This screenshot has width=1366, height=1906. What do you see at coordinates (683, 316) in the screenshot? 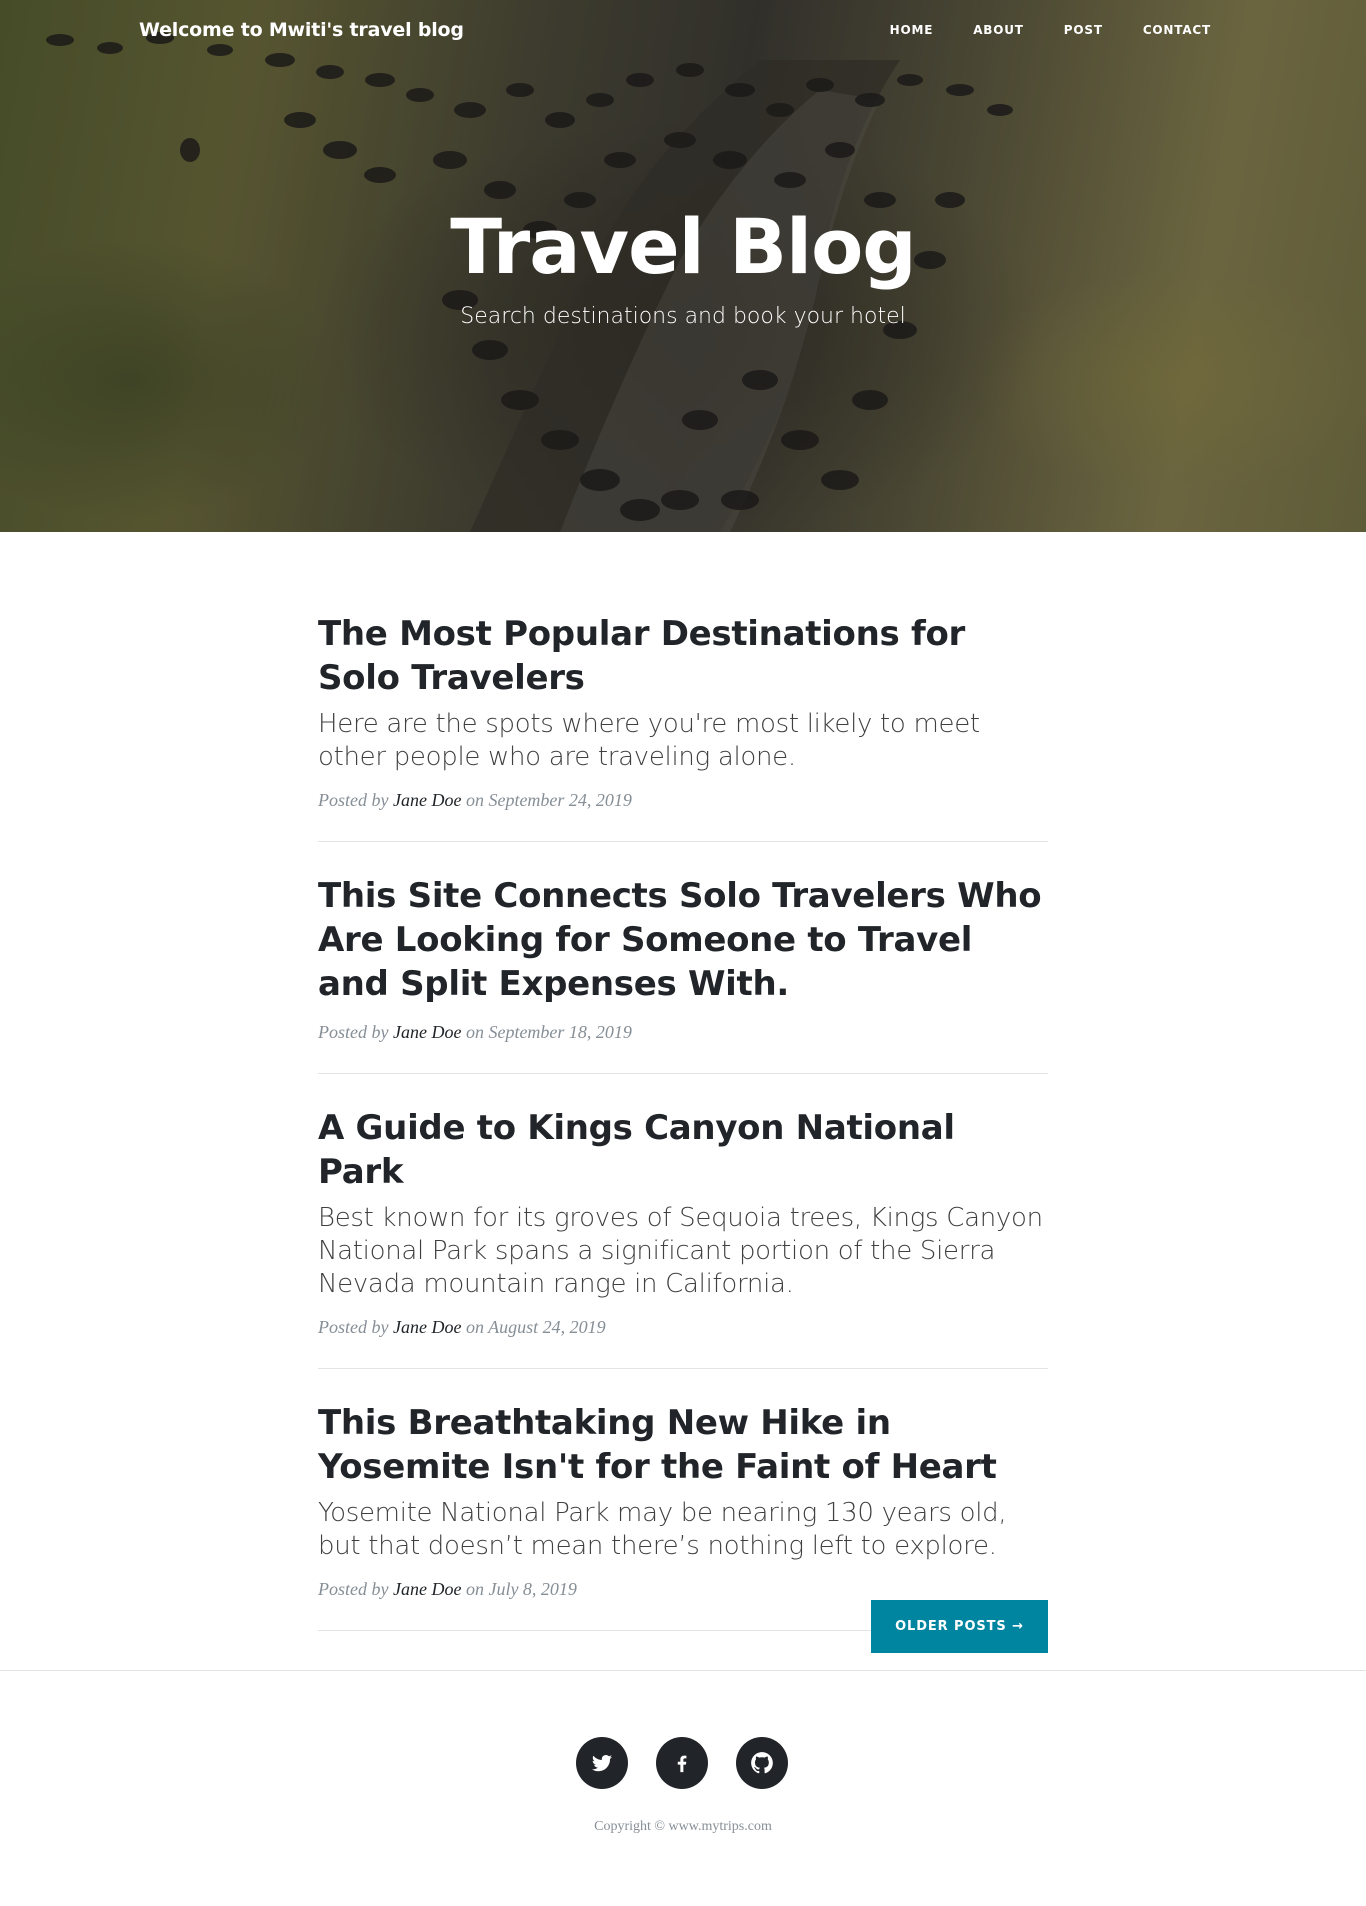
I see `hero-subtitle: Search destinations and book your hotel` at bounding box center [683, 316].